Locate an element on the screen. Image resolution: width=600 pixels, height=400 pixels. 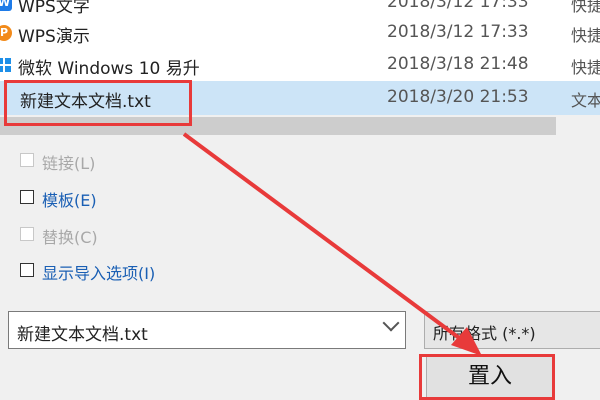
file-row-wps-writer: W WPS文字 2018/3/12 17:33 快捷 is located at coordinates (300, 9).